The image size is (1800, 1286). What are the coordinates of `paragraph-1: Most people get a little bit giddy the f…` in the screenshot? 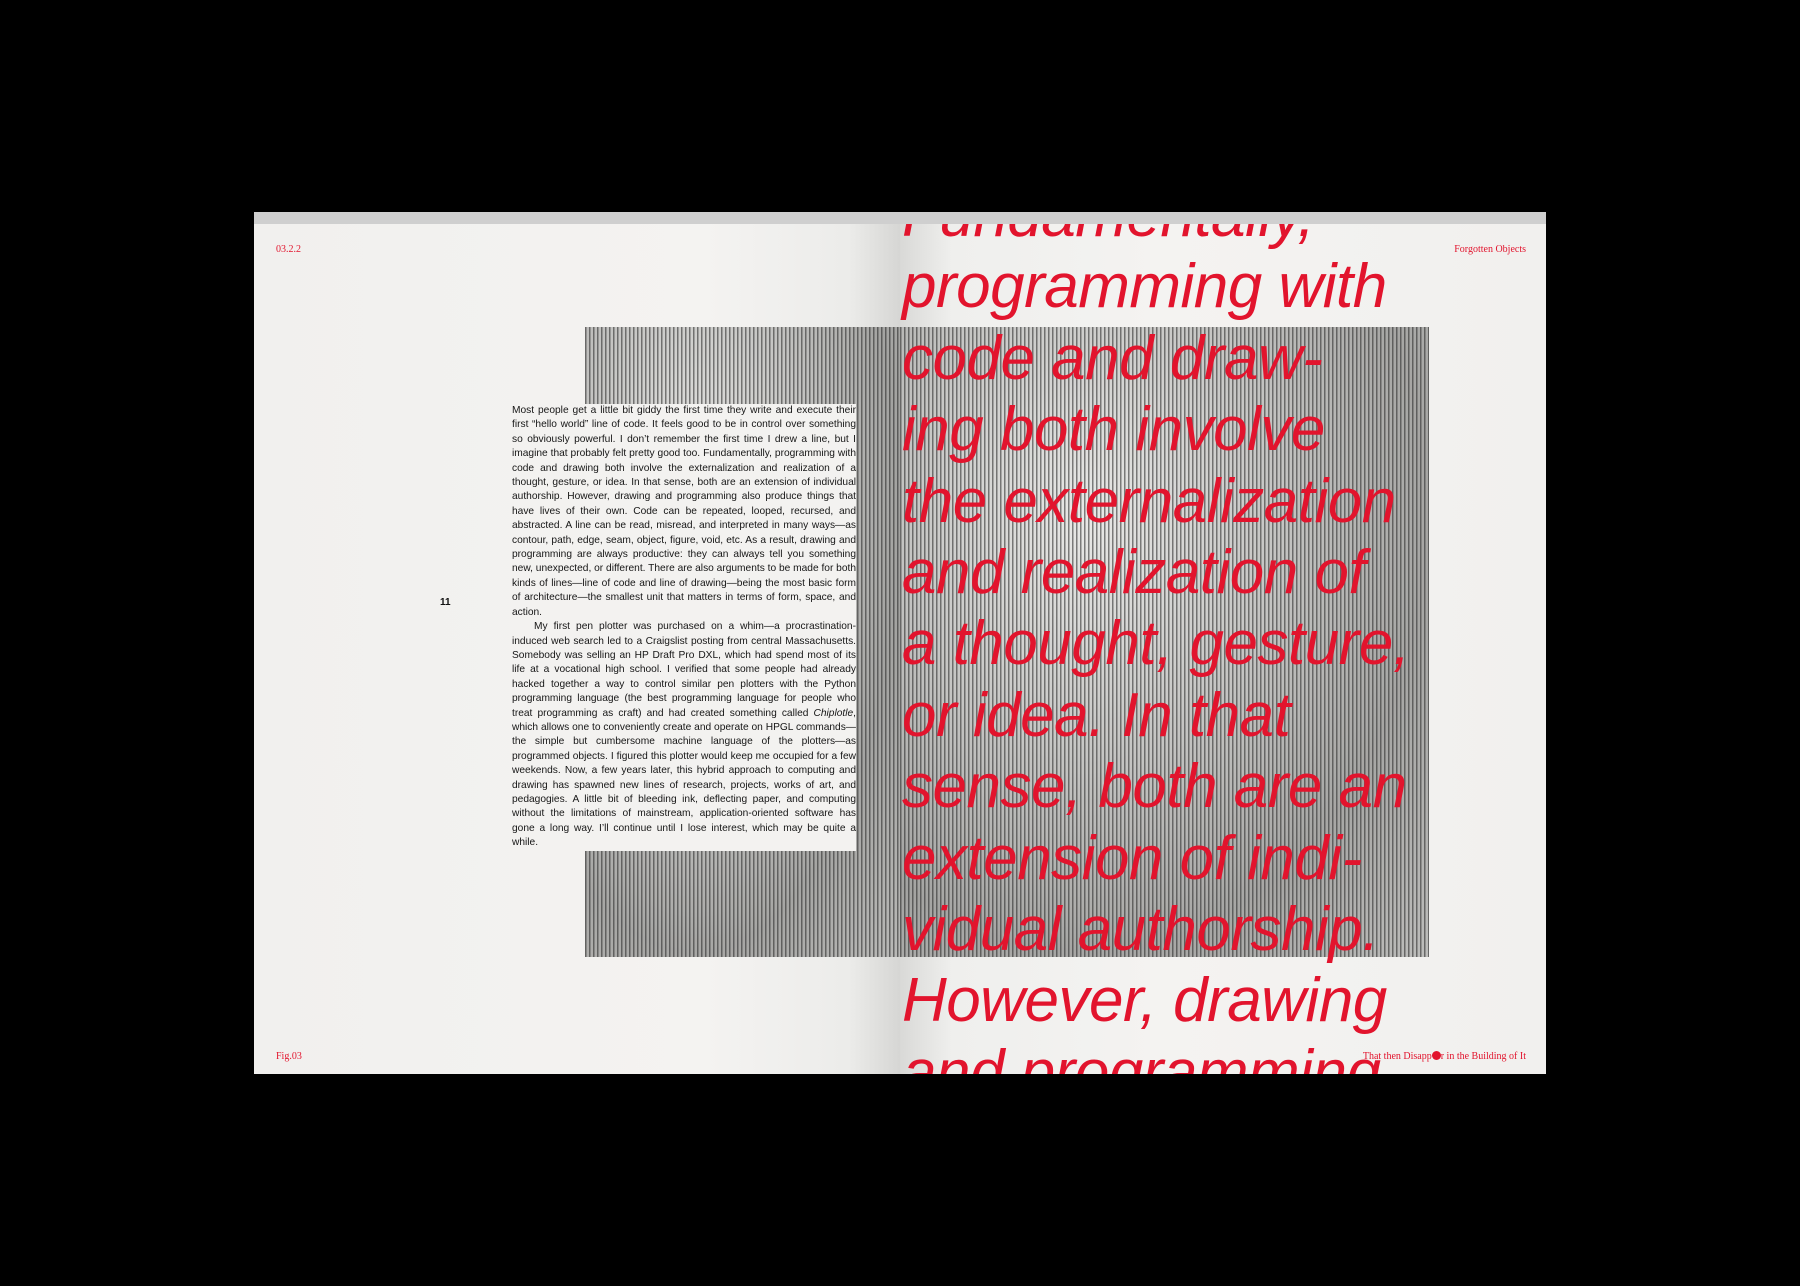 It's located at (684, 511).